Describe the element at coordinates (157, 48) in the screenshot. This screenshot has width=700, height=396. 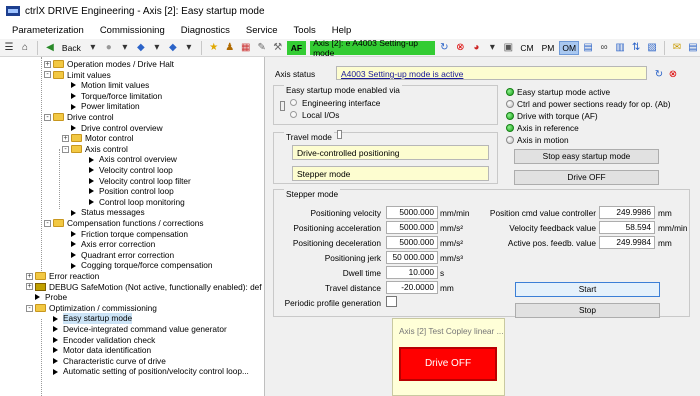
I see `nav-dropdown-icon: ▾` at that location.